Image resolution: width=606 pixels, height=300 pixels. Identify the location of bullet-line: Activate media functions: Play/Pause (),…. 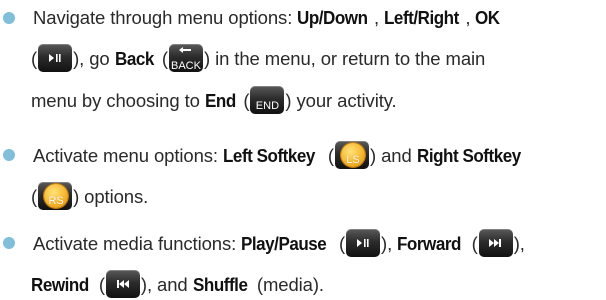
(279, 244).